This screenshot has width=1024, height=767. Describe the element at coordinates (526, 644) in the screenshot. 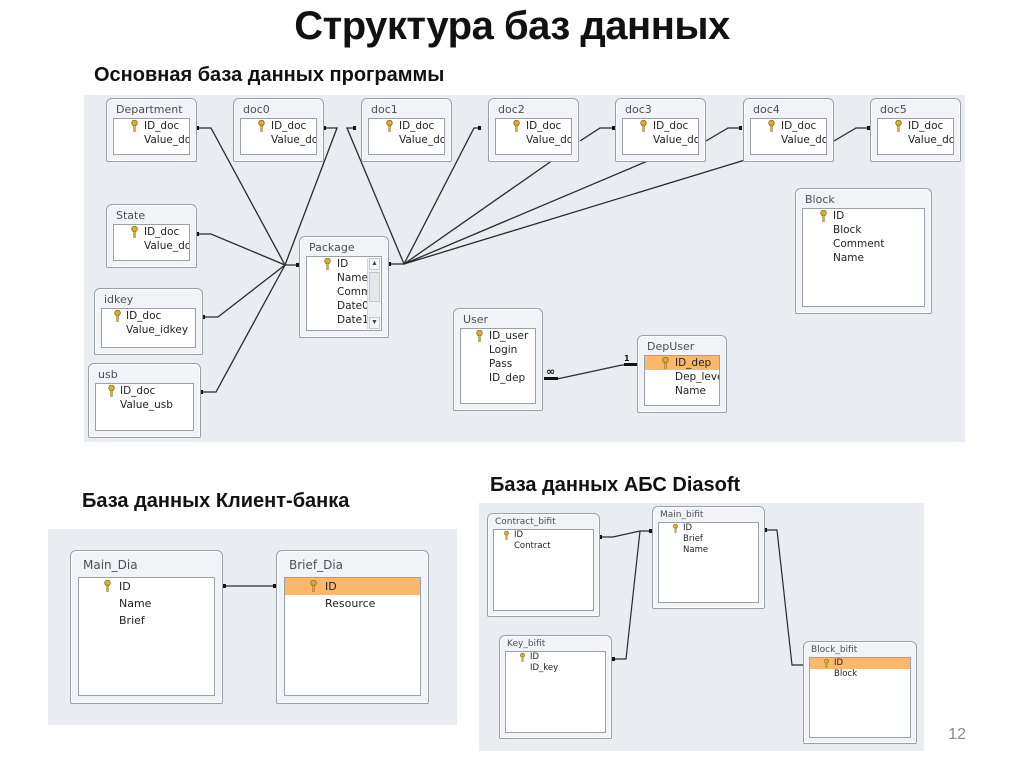

I see `table-name: Key_bifit` at that location.